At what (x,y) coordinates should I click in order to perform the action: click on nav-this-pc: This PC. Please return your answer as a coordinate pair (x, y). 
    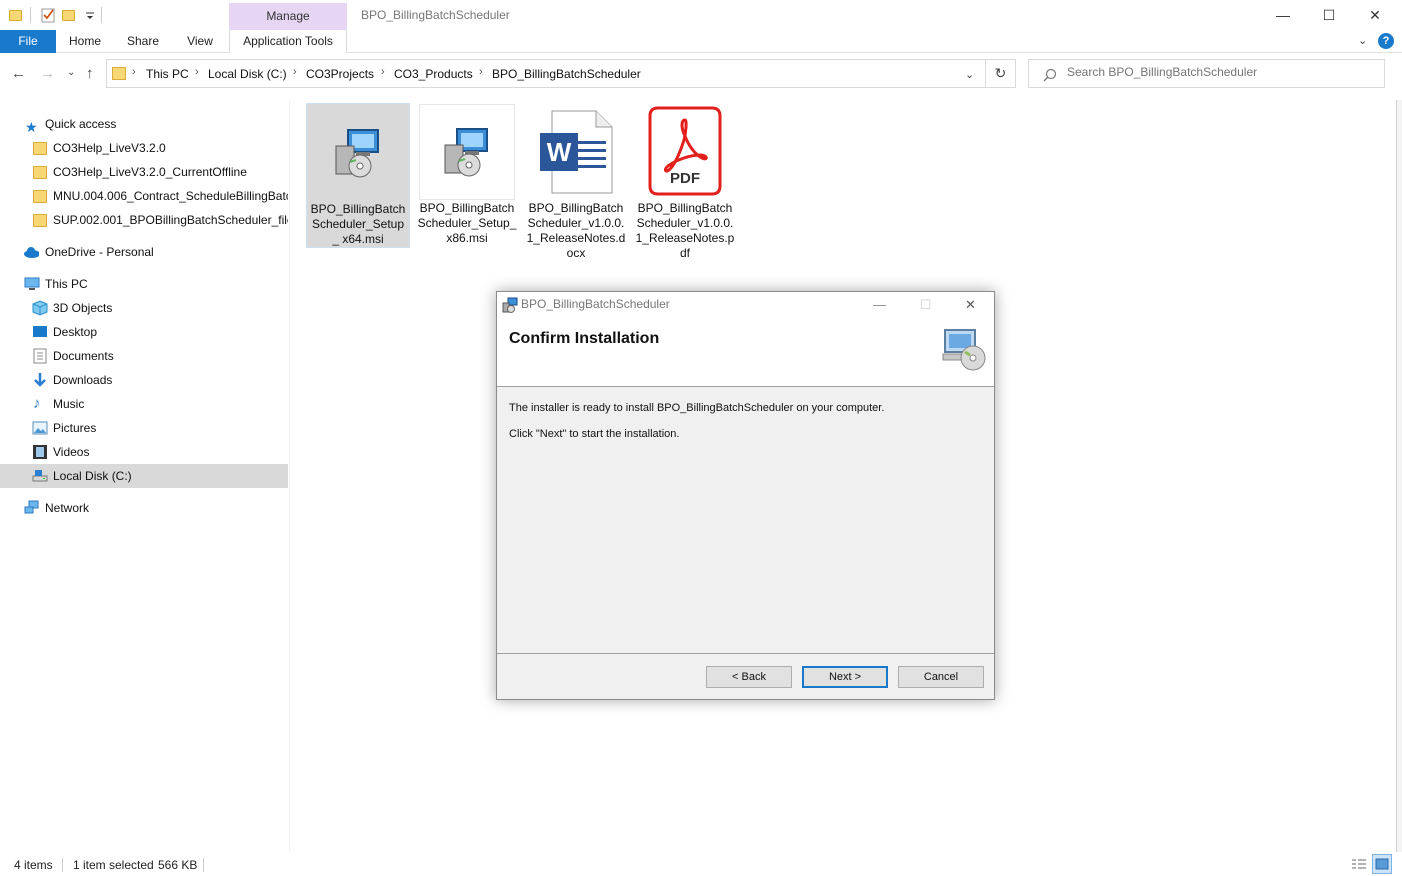
    Looking at the image, I should click on (144, 284).